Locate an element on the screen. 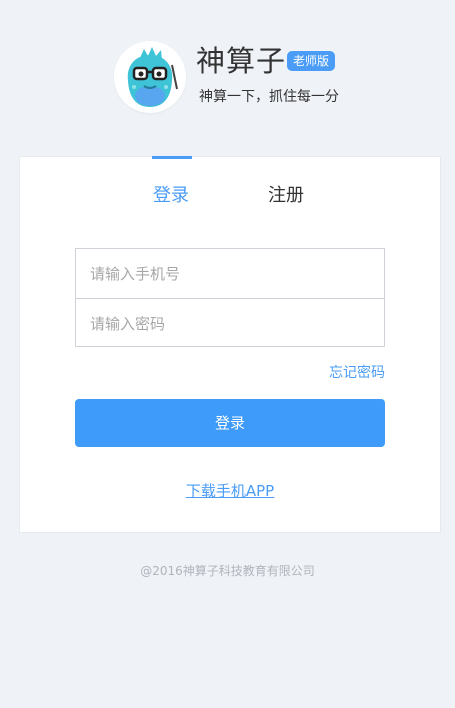 This screenshot has width=455, height=708. tab-register: 注册 is located at coordinates (286, 196).